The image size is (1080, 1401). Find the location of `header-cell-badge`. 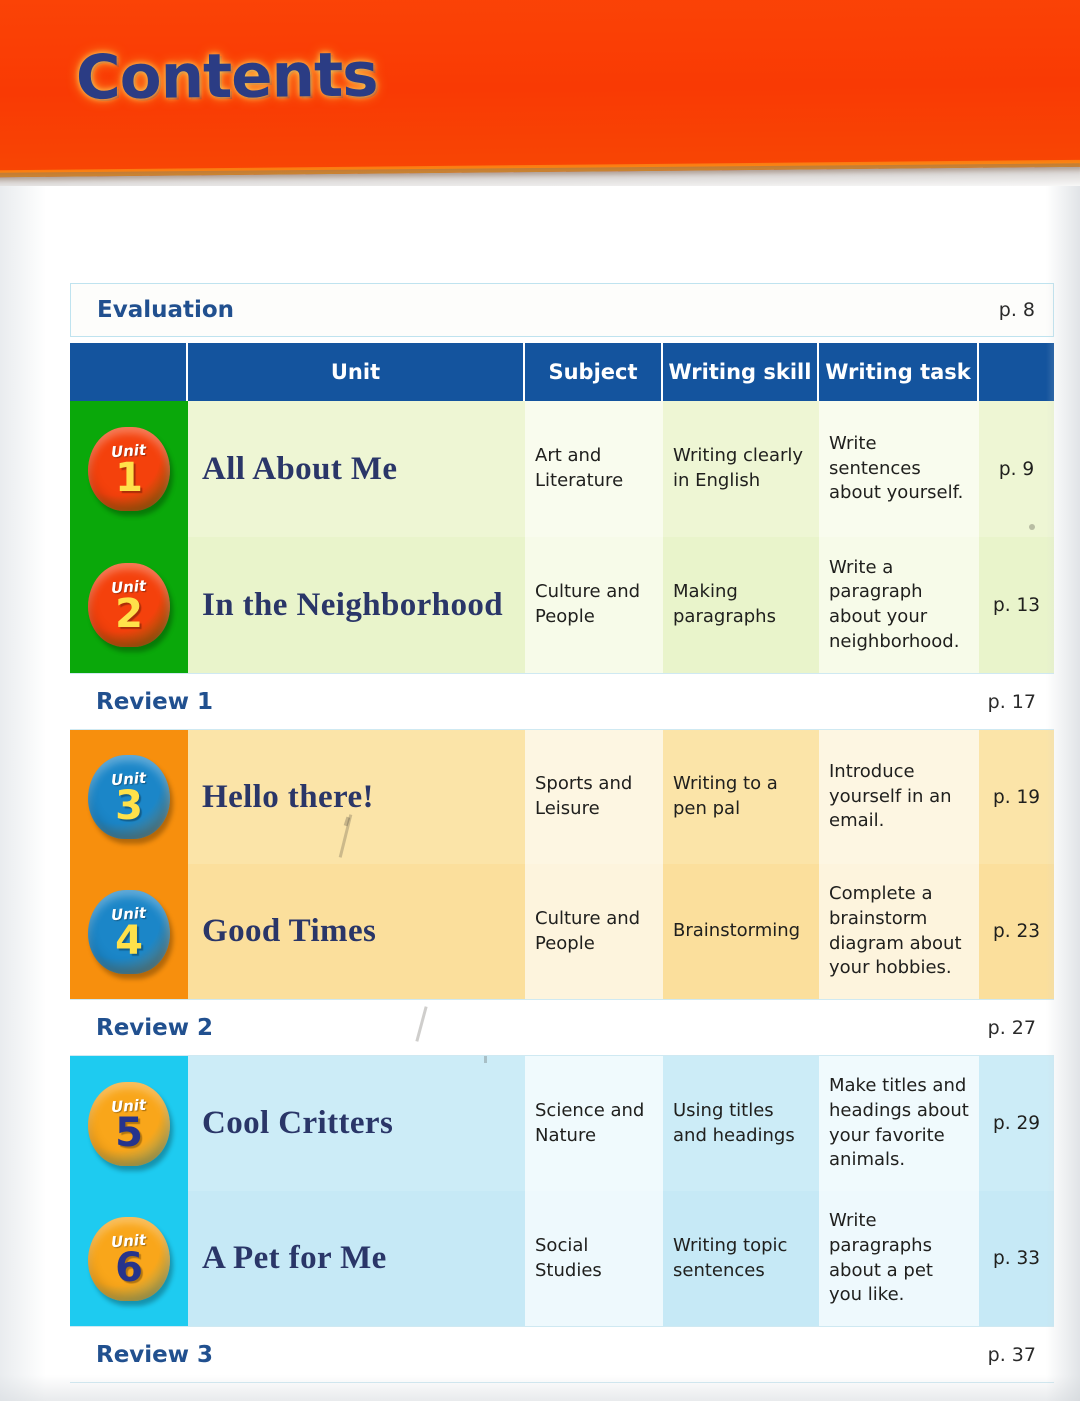

header-cell-badge is located at coordinates (129, 372).